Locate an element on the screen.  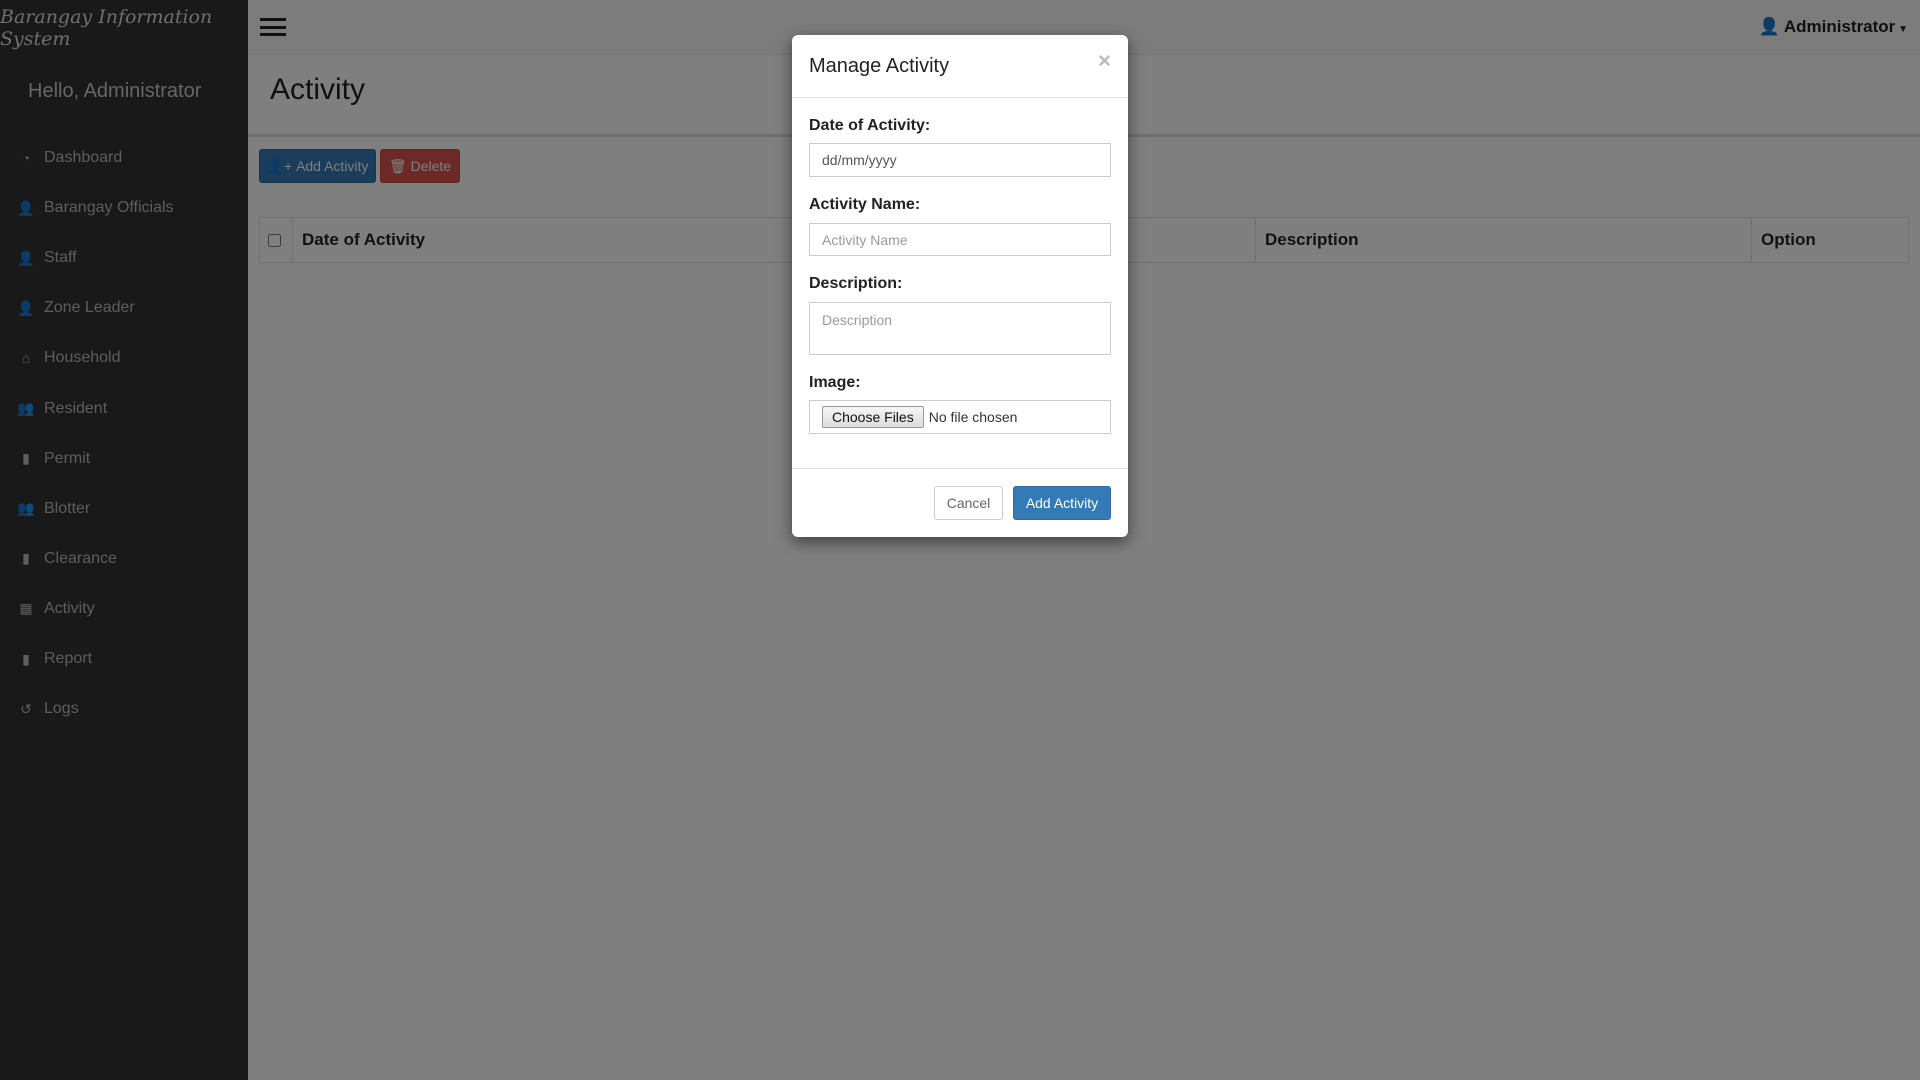
submit-add-activity-button: Add Activity is located at coordinates (1062, 503).